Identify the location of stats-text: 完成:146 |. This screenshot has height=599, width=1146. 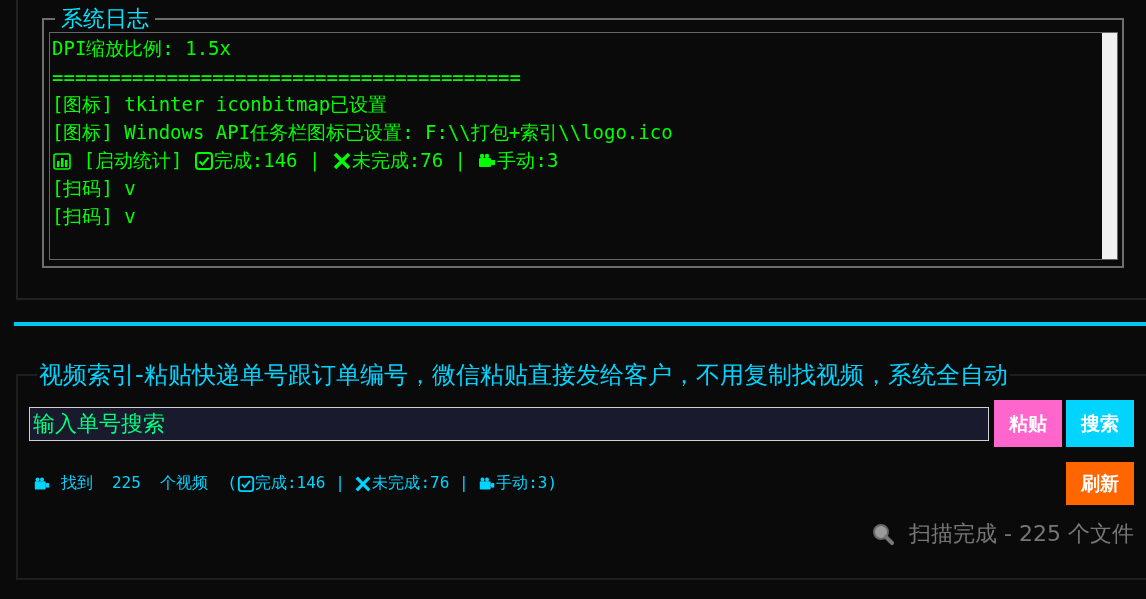
(300, 483).